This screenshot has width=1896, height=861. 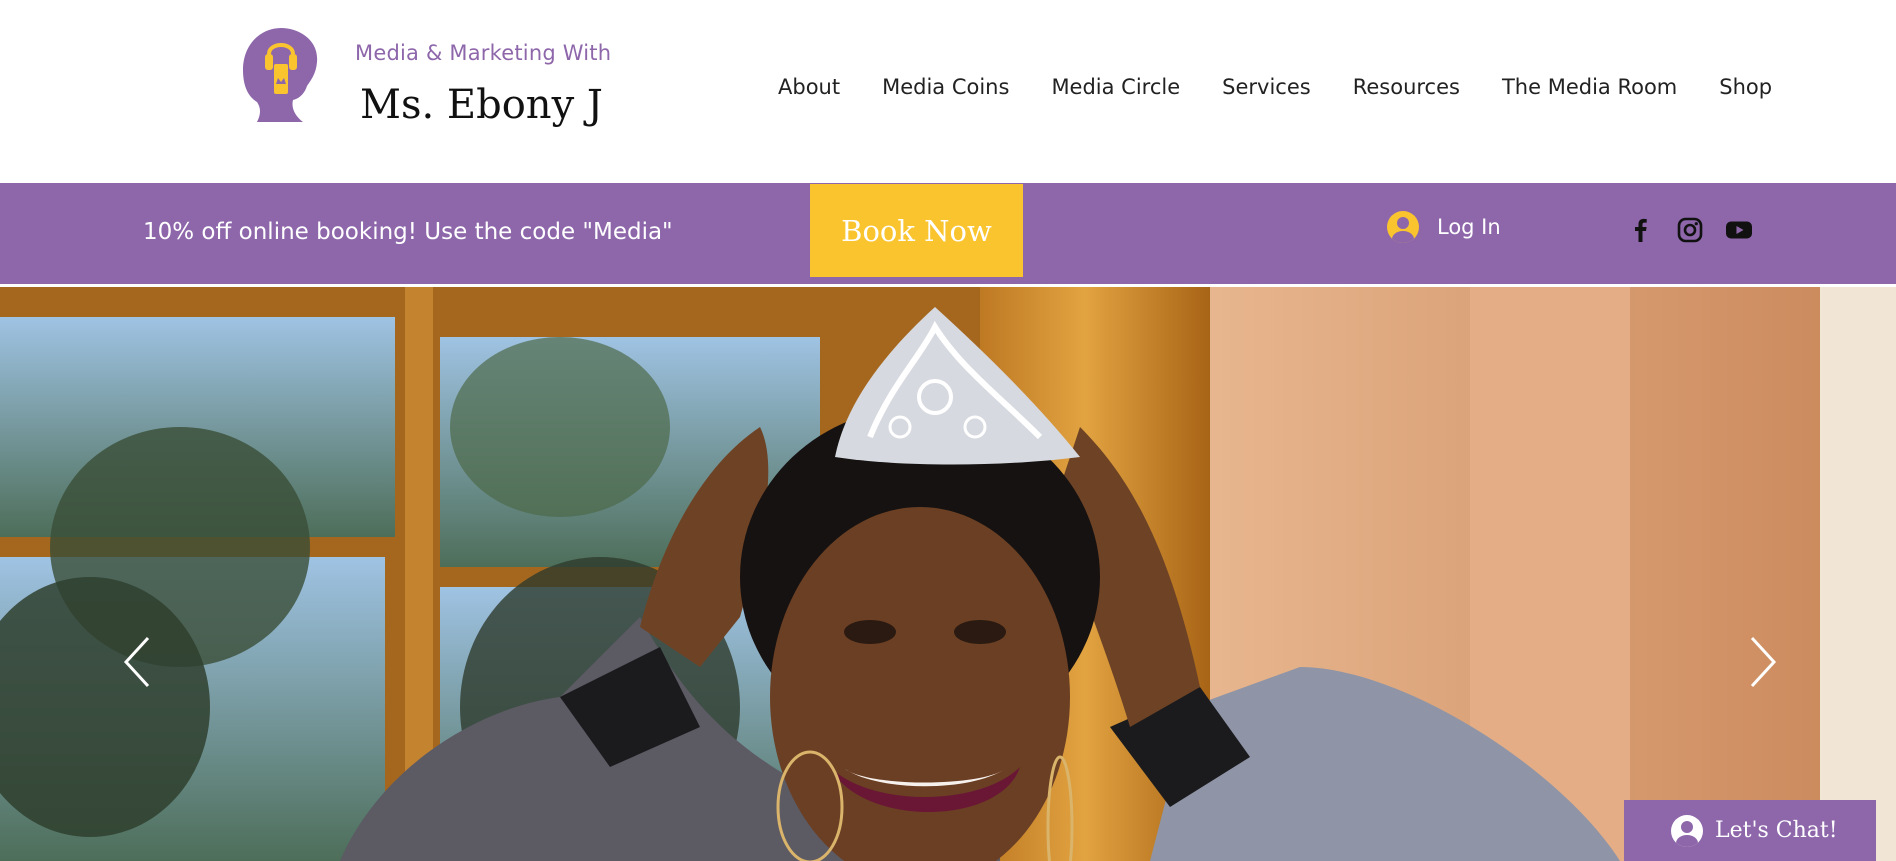 I want to click on chevron-right-icon, so click(x=1763, y=662).